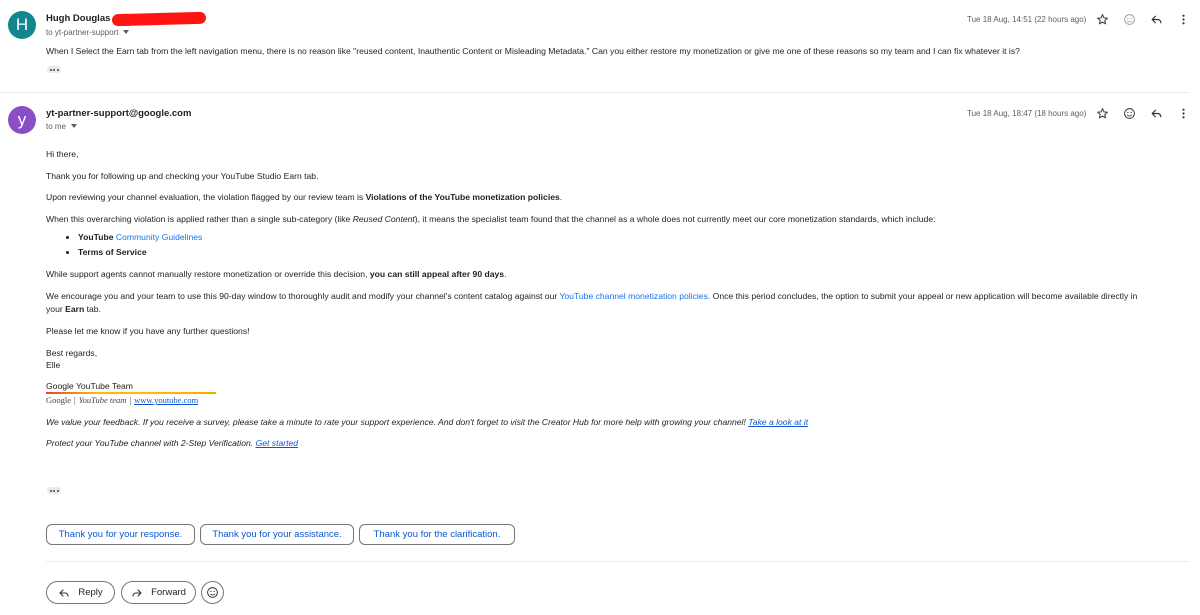  Describe the element at coordinates (82, 32) in the screenshot. I see `recipient-text: to yt-partner-support` at that location.